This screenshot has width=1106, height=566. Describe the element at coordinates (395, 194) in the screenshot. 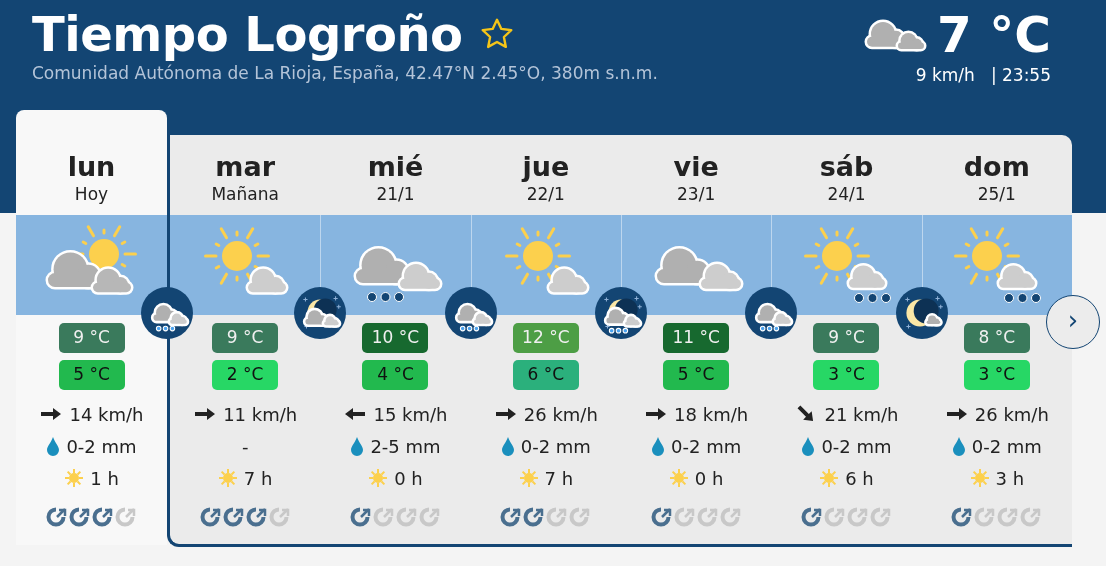

I see `day-date: 21/1` at that location.